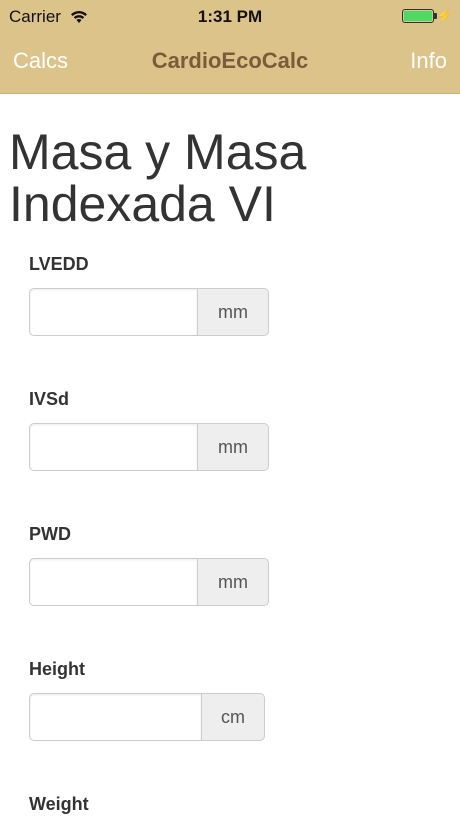 The height and width of the screenshot is (818, 460). Describe the element at coordinates (115, 717) in the screenshot. I see `height-input` at that location.